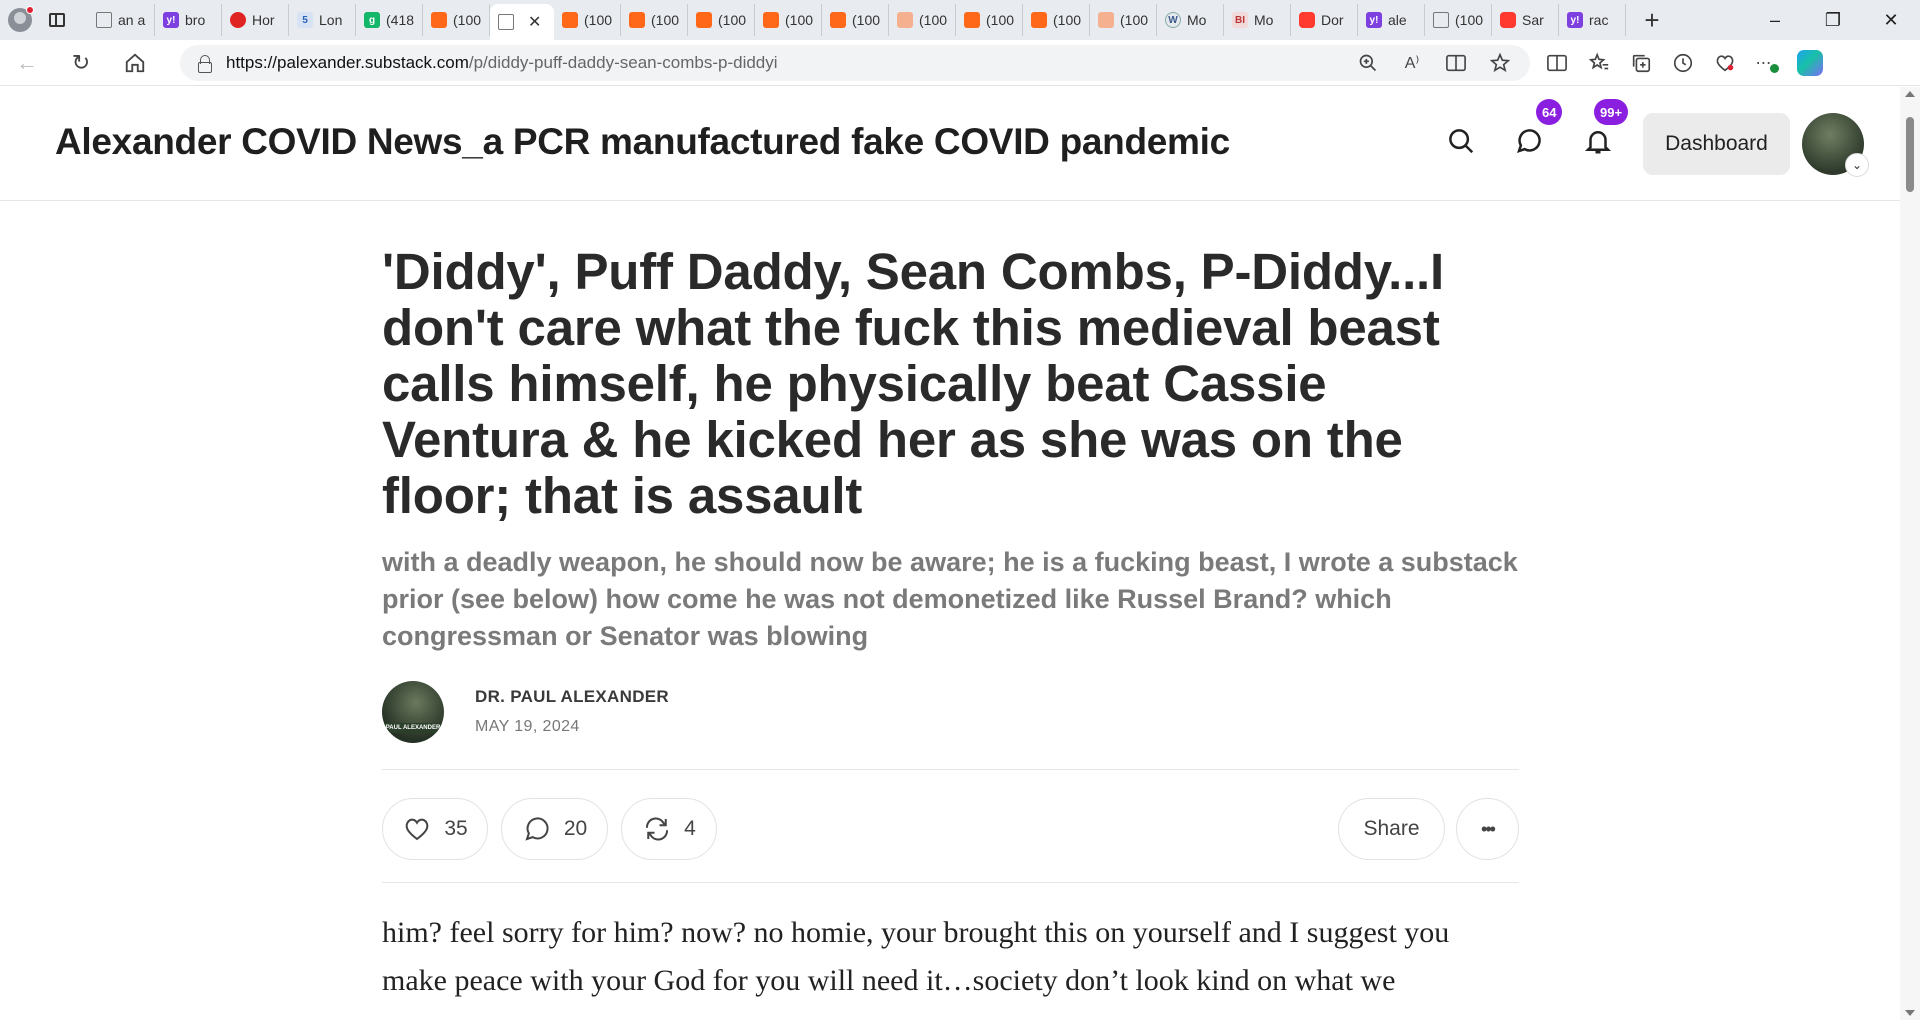 The height and width of the screenshot is (1020, 1920). I want to click on zoom-icon, so click(1368, 63).